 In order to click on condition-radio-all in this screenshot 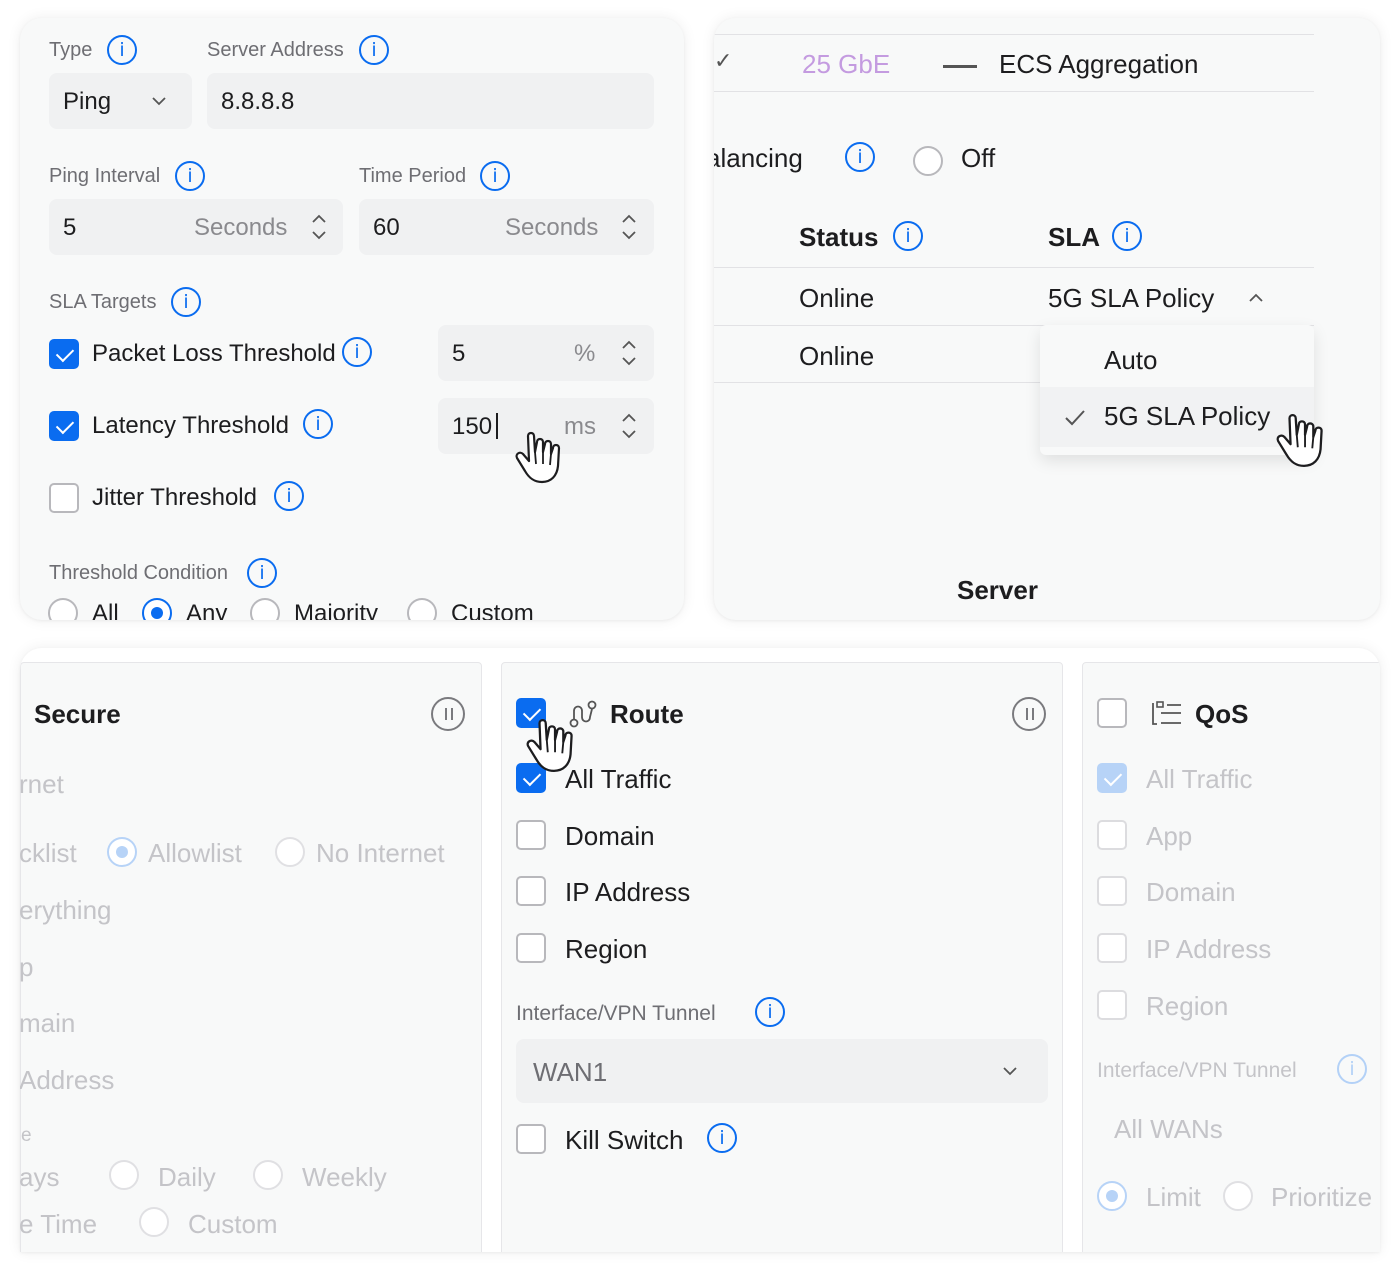, I will do `click(63, 609)`.